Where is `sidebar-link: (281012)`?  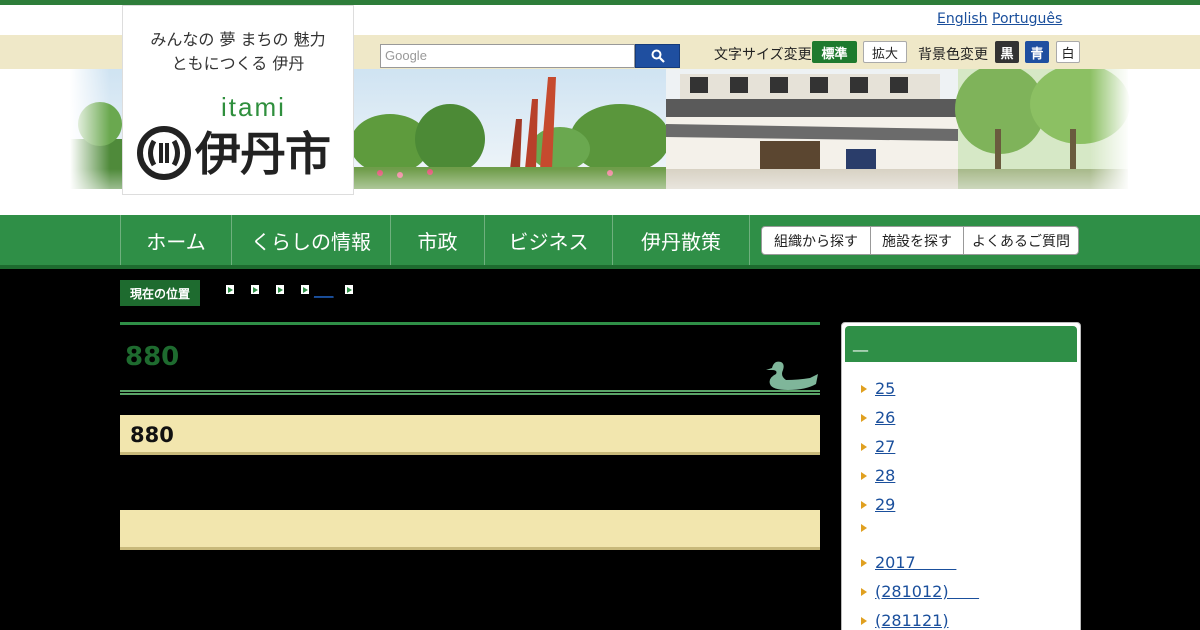
sidebar-link: (281012) is located at coordinates (920, 591).